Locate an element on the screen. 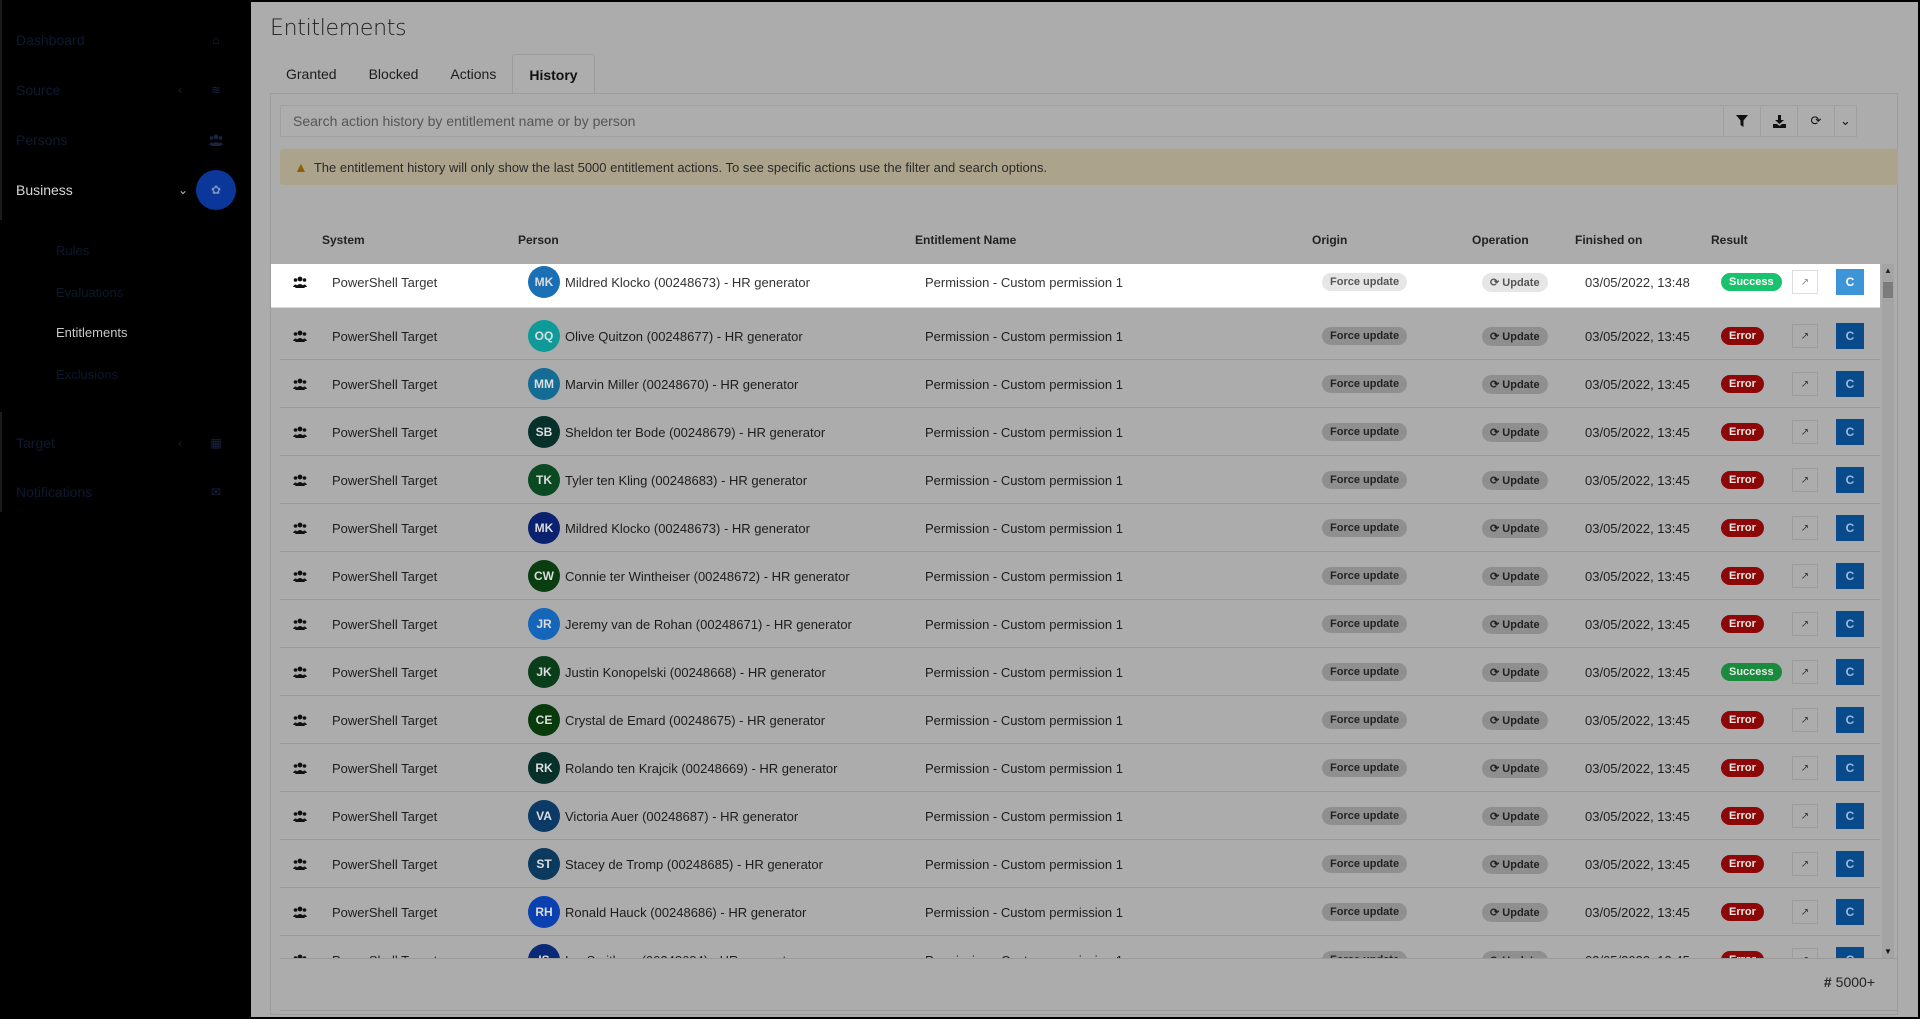 The image size is (1920, 1019). table-scrollbar: ▲ ▼ is located at coordinates (1888, 611).